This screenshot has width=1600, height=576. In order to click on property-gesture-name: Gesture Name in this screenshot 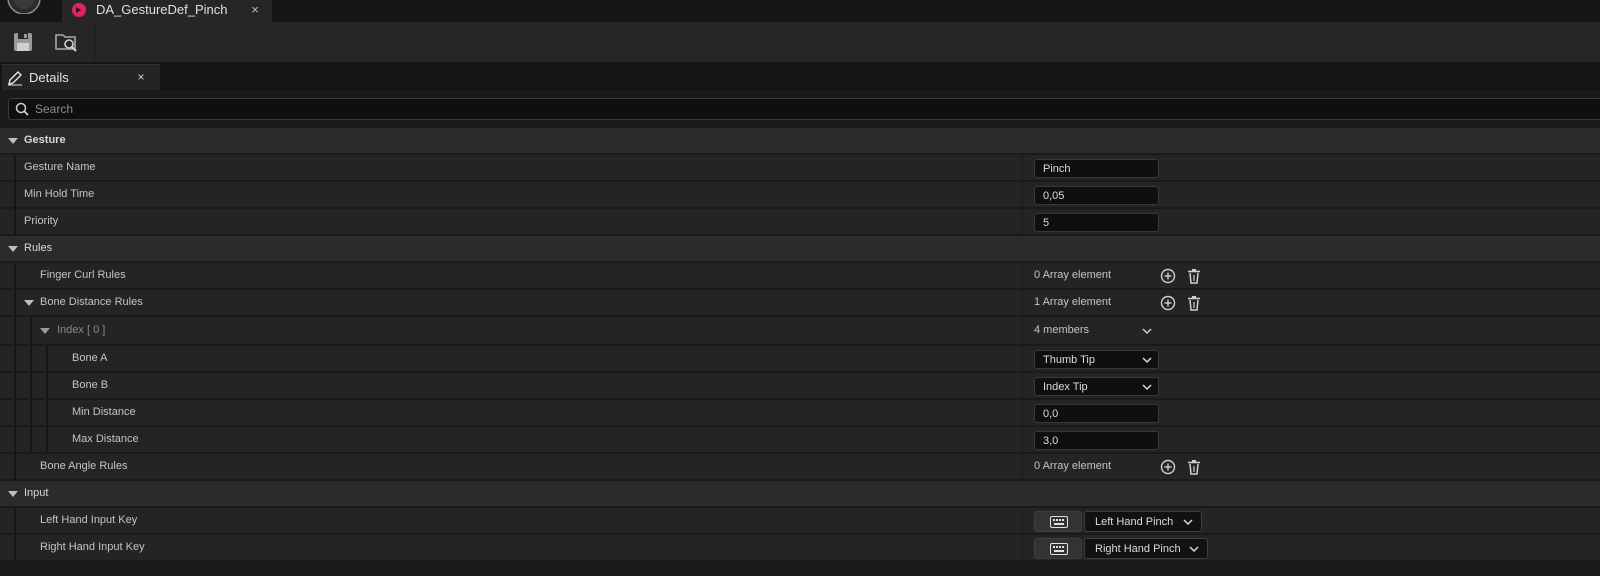, I will do `click(800, 168)`.